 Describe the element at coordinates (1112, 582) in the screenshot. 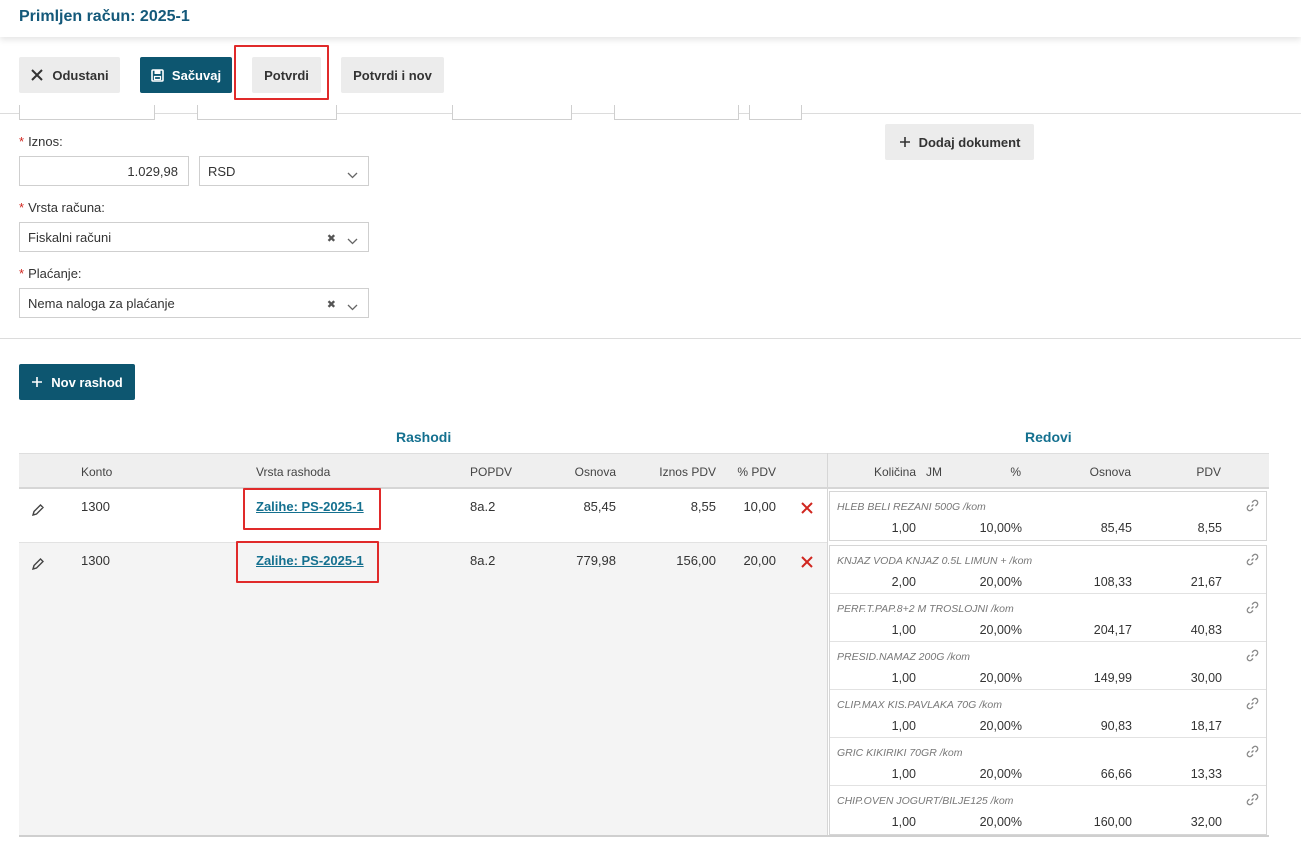

I see `base-cell: 108,33` at that location.